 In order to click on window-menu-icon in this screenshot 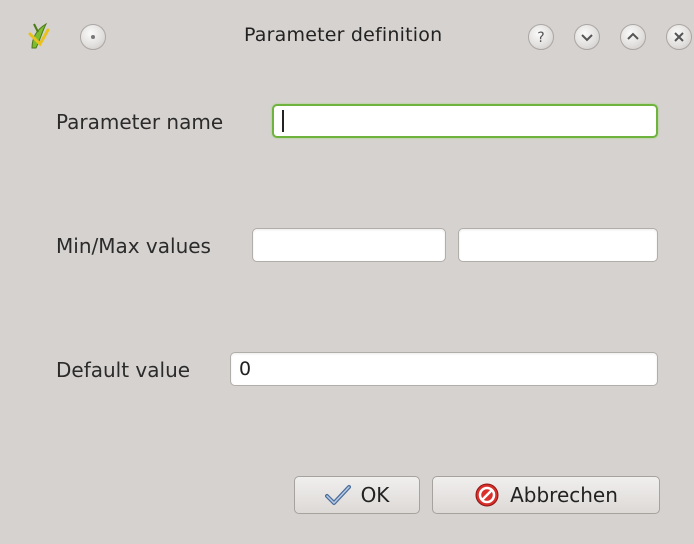, I will do `click(93, 37)`.